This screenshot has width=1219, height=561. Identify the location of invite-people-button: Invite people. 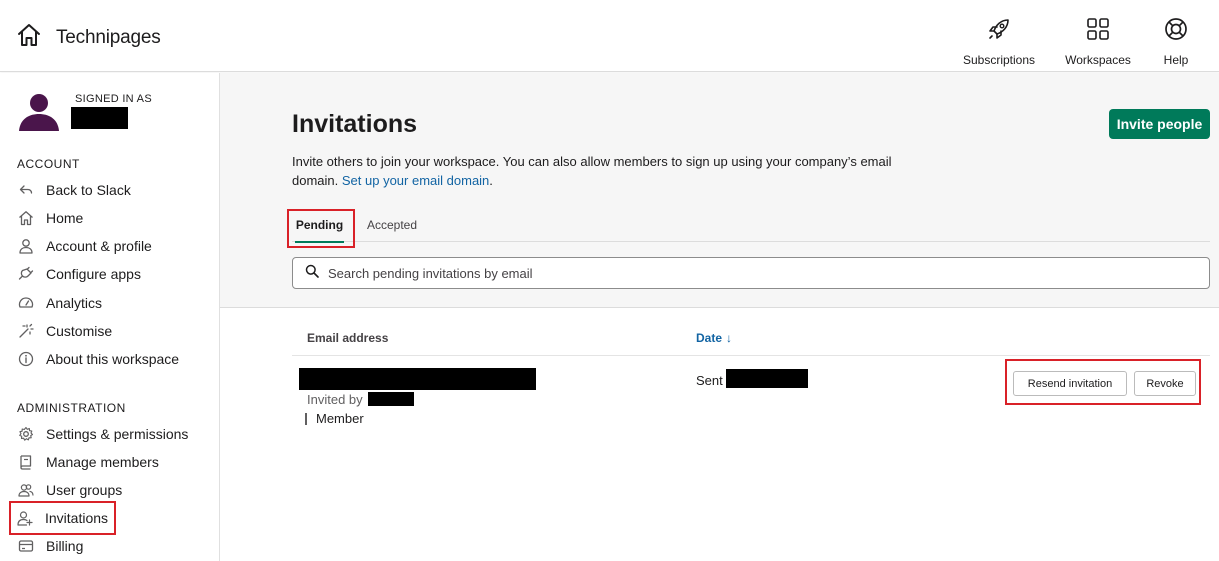
(1159, 124).